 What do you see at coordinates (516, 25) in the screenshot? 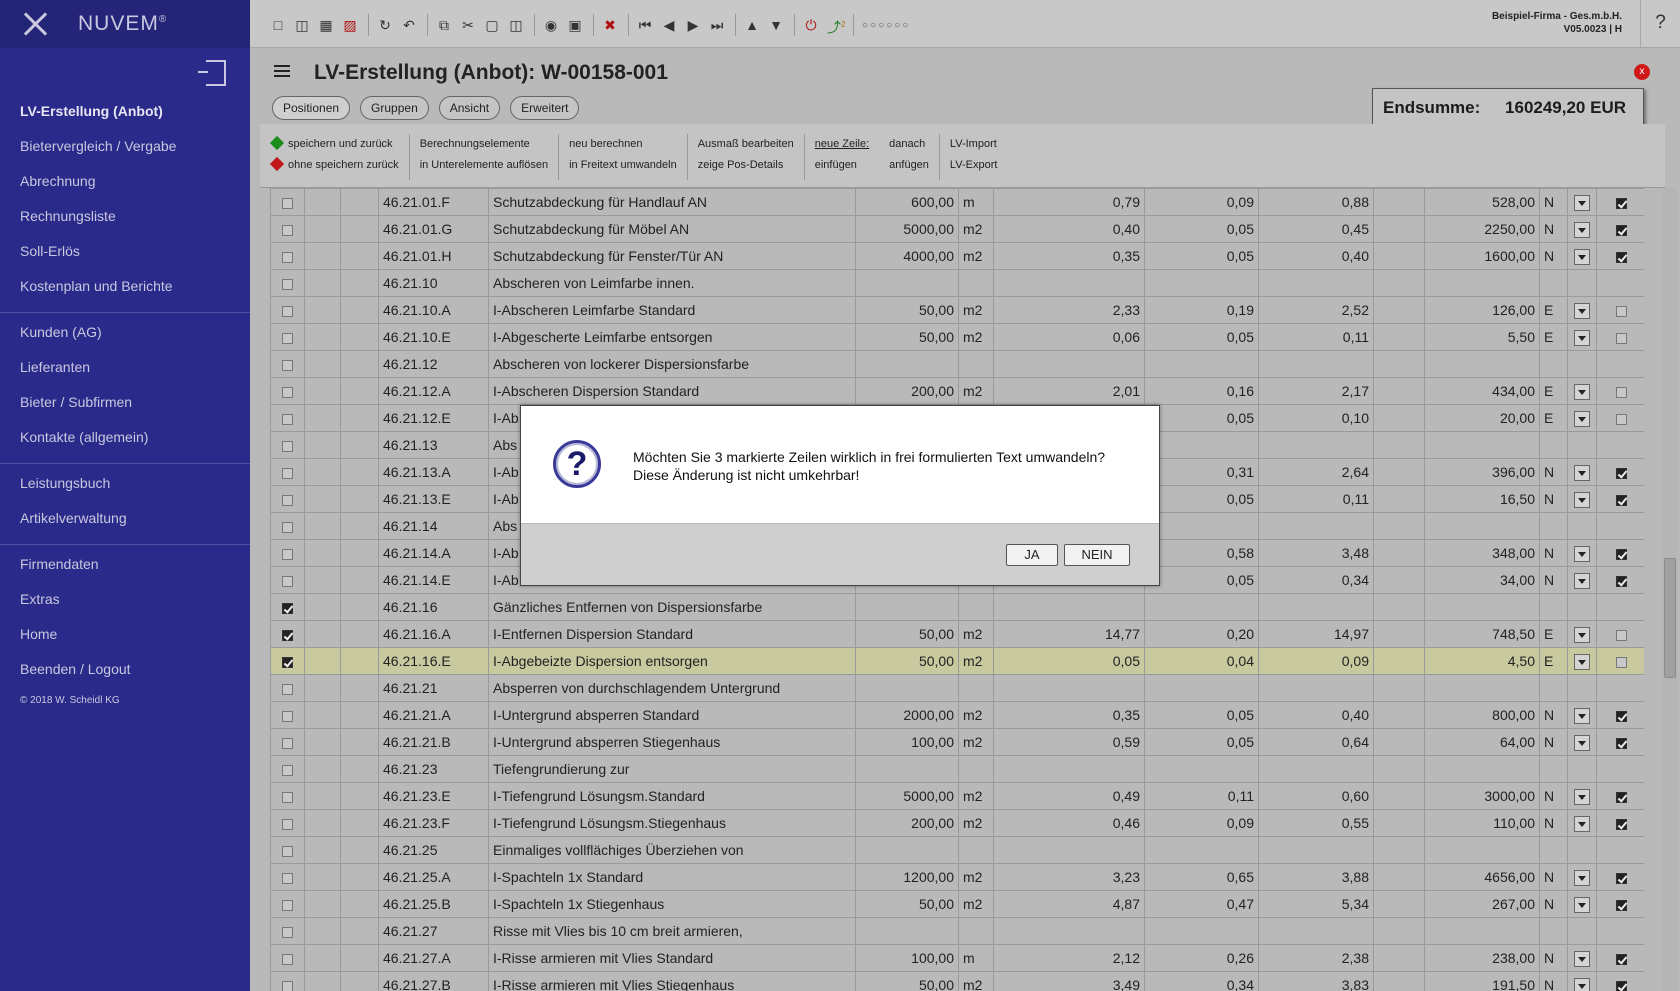
I see `clipboard-icon: ◫` at bounding box center [516, 25].